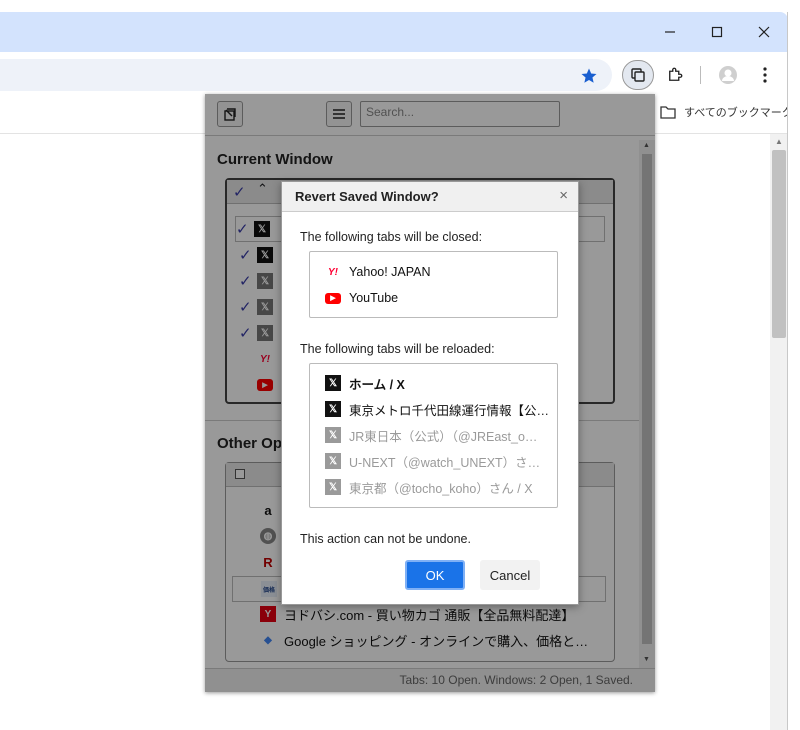  I want to click on maximize-icon, so click(717, 32).